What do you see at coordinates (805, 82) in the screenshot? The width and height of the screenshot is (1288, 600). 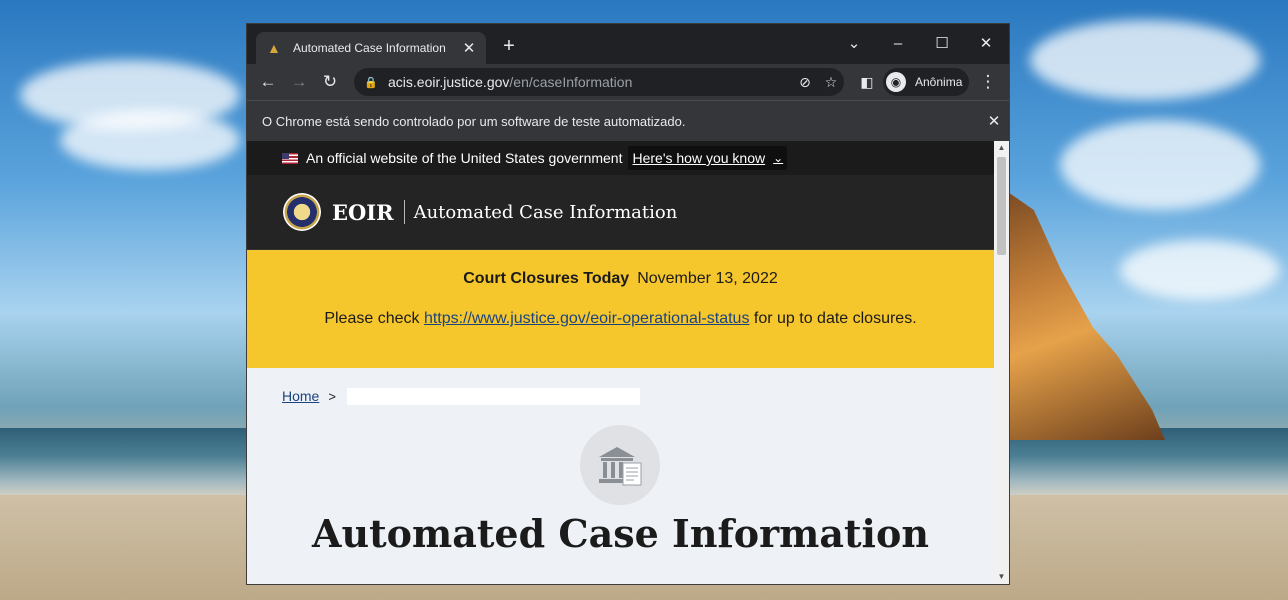 I see `eye-slash-icon: ⊘` at bounding box center [805, 82].